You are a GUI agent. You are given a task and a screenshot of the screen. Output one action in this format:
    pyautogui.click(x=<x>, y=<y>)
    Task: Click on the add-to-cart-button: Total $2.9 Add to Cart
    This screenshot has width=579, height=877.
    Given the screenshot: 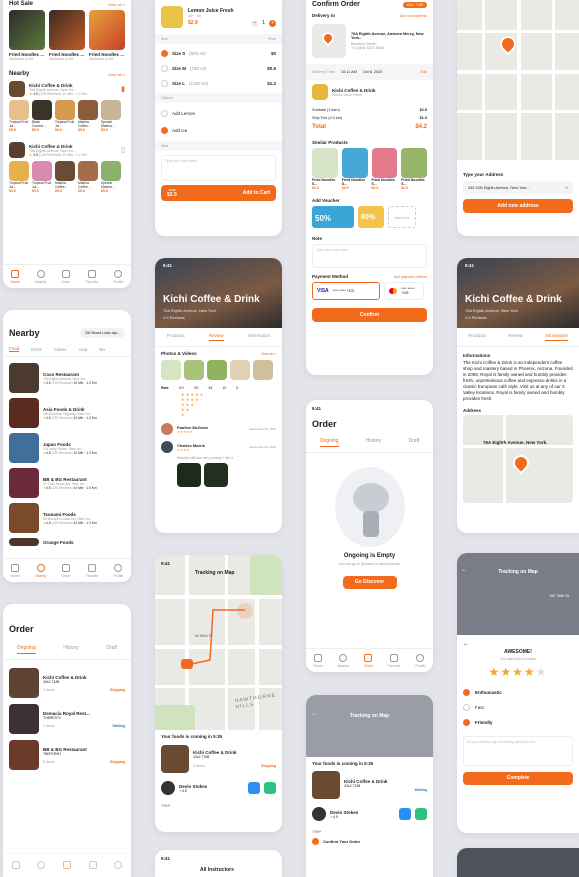 What is the action you would take?
    pyautogui.click(x=218, y=193)
    